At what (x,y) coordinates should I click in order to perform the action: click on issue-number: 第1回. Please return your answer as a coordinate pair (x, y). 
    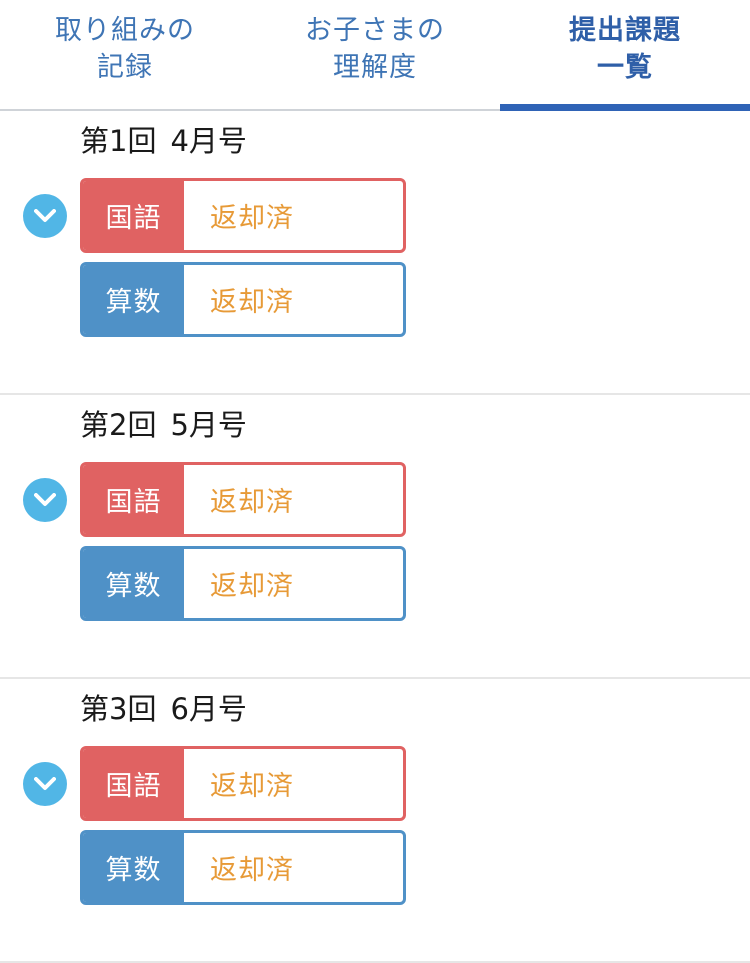
    Looking at the image, I should click on (118, 141).